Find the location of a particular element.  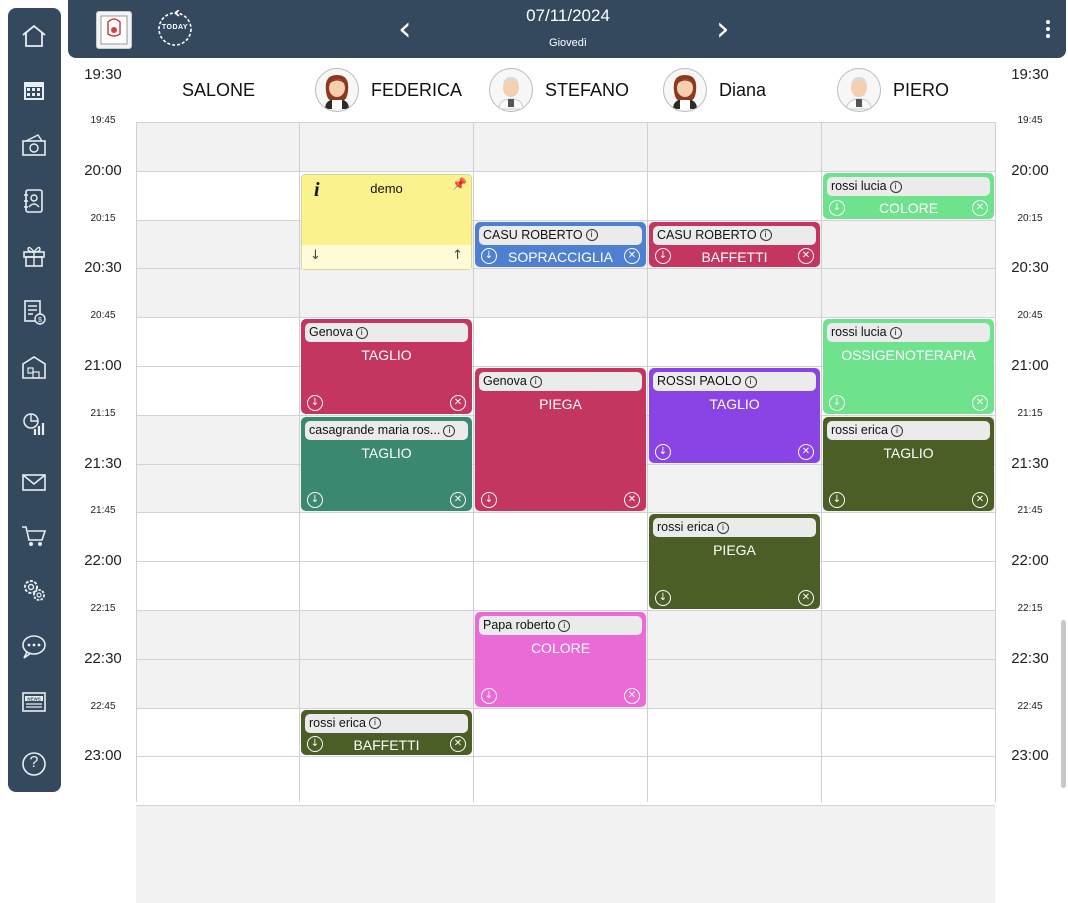

note-down-arrow-icon: ↓ is located at coordinates (315, 255).